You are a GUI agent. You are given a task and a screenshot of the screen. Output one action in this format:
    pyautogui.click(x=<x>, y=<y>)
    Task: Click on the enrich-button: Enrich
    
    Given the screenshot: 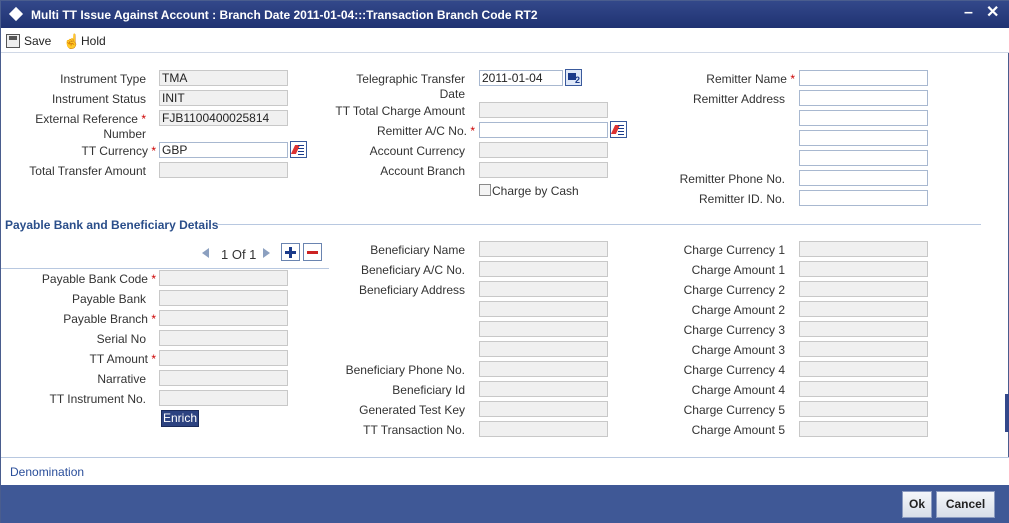 What is the action you would take?
    pyautogui.click(x=180, y=418)
    